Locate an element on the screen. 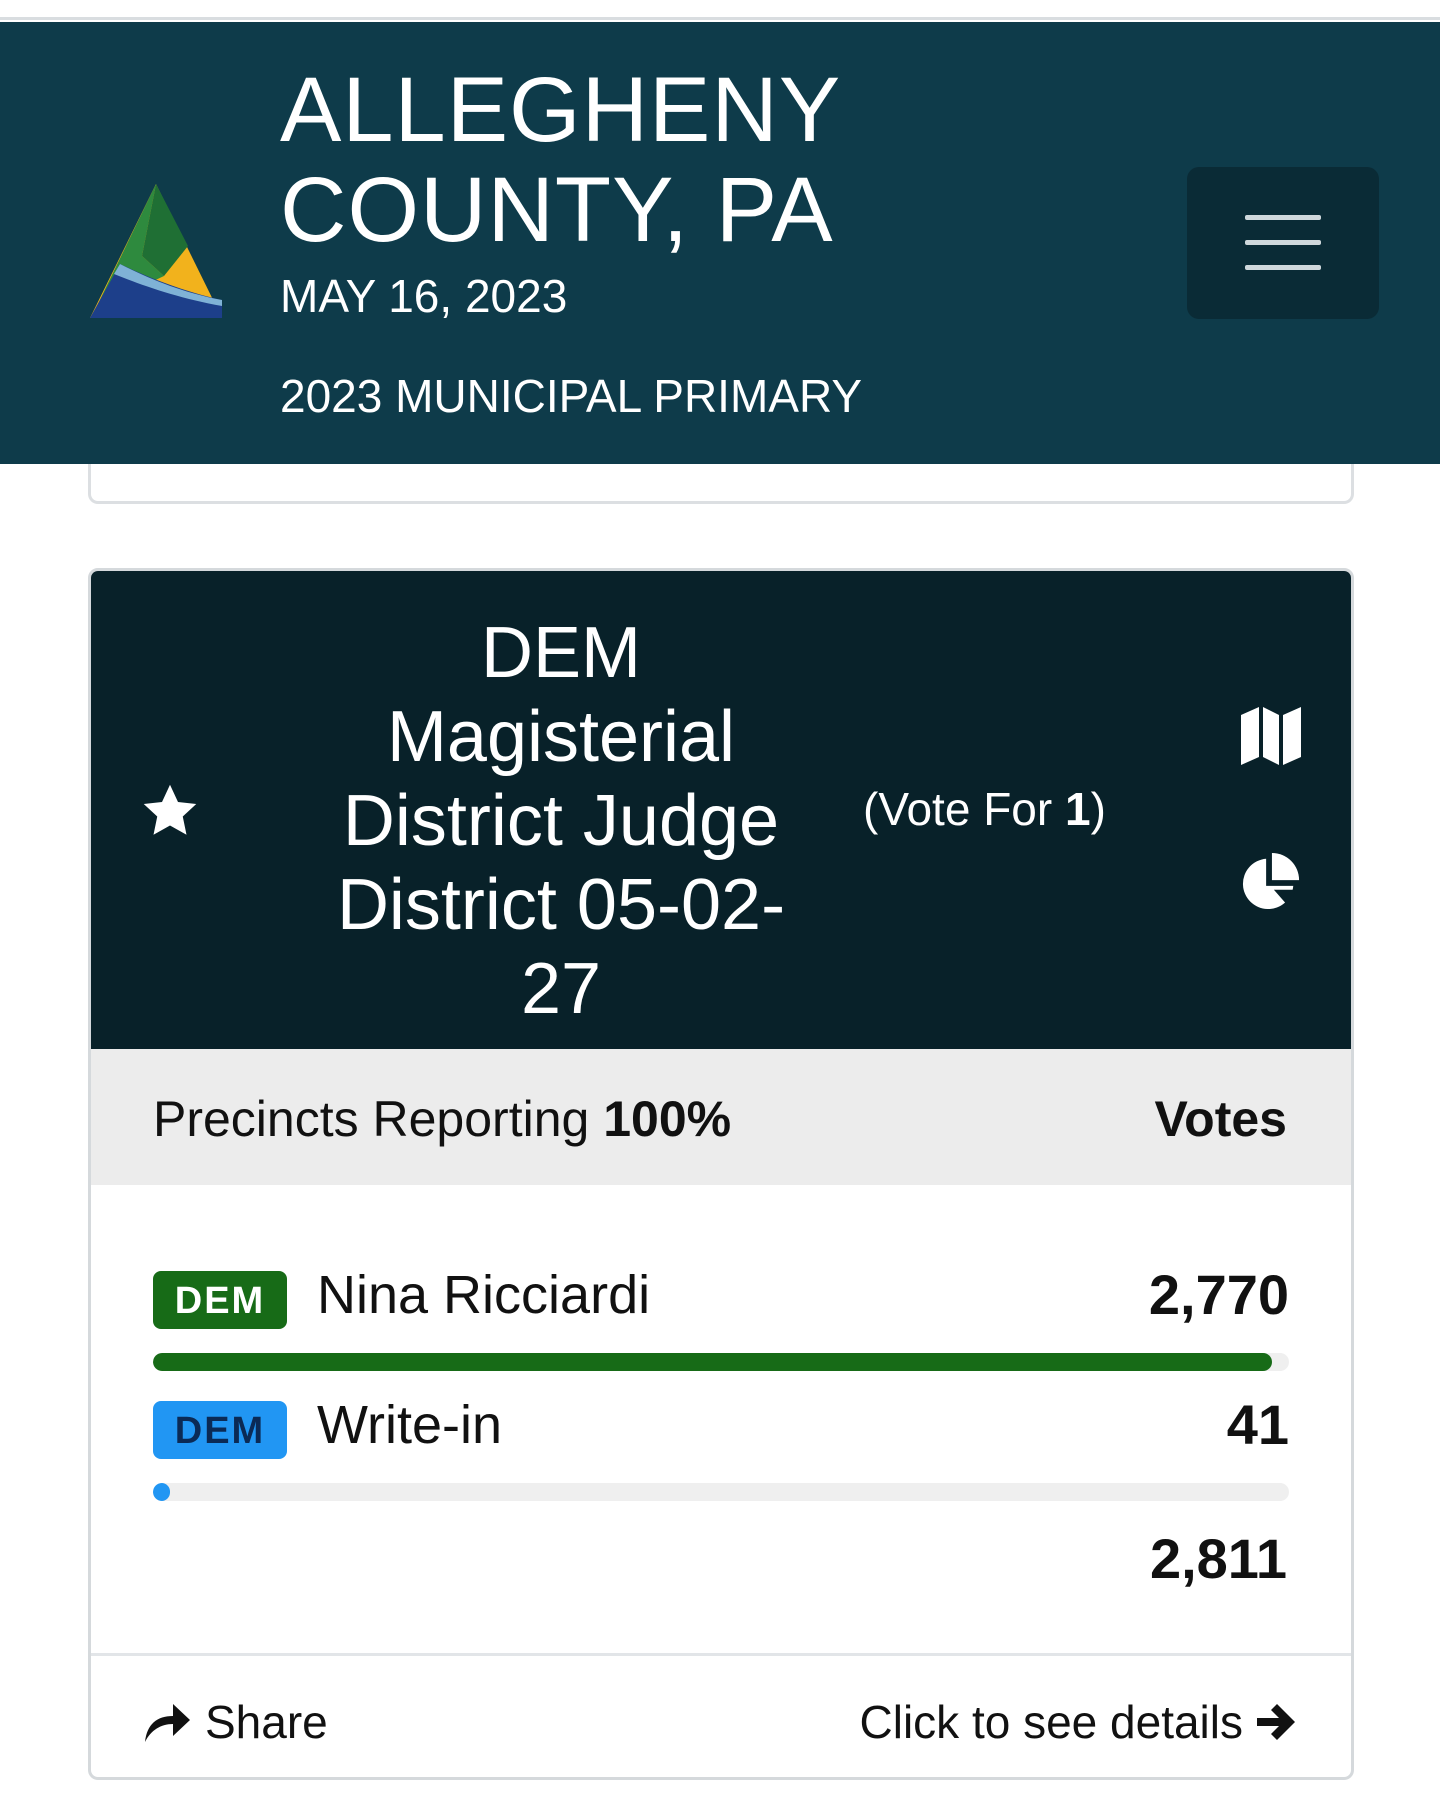  vote-for-prefix: (Vote For is located at coordinates (964, 809).